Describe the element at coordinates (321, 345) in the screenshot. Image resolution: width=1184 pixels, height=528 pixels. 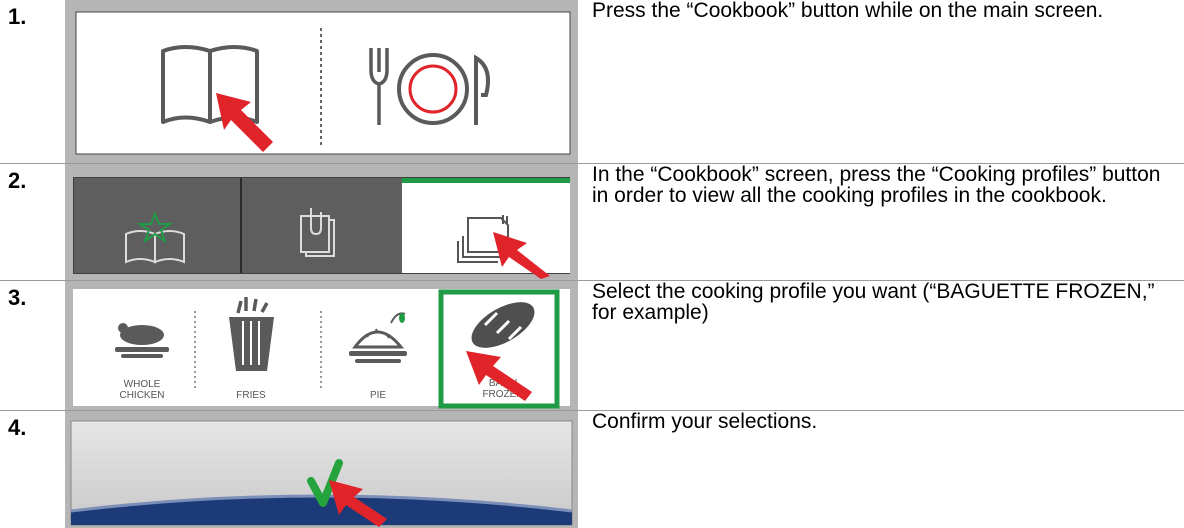
I see `step-3-screen: WHOLE CHICKEN FRIES PIE FROZEN` at that location.